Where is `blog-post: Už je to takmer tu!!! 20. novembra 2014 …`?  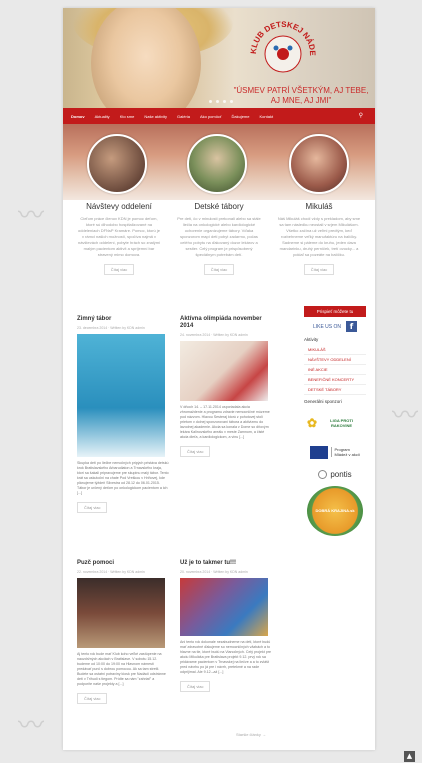
blog-post: Už je to takmer tu!!! 20. novembra 2014 … is located at coordinates (226, 626).